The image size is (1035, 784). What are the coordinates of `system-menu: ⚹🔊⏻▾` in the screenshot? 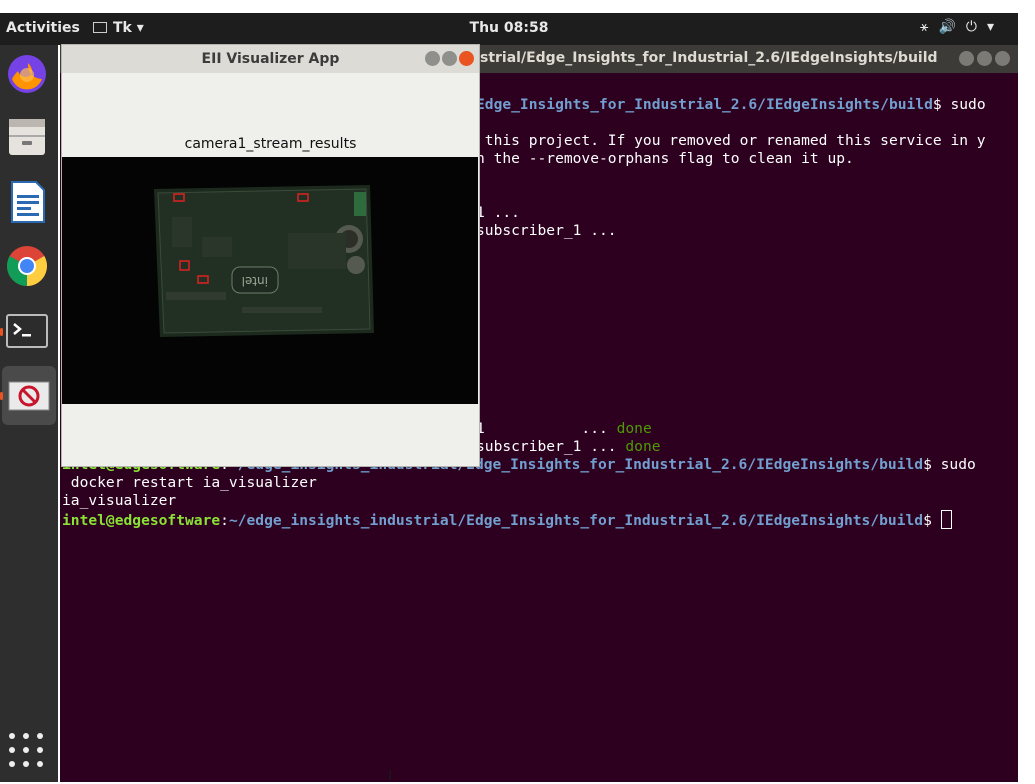 It's located at (962, 27).